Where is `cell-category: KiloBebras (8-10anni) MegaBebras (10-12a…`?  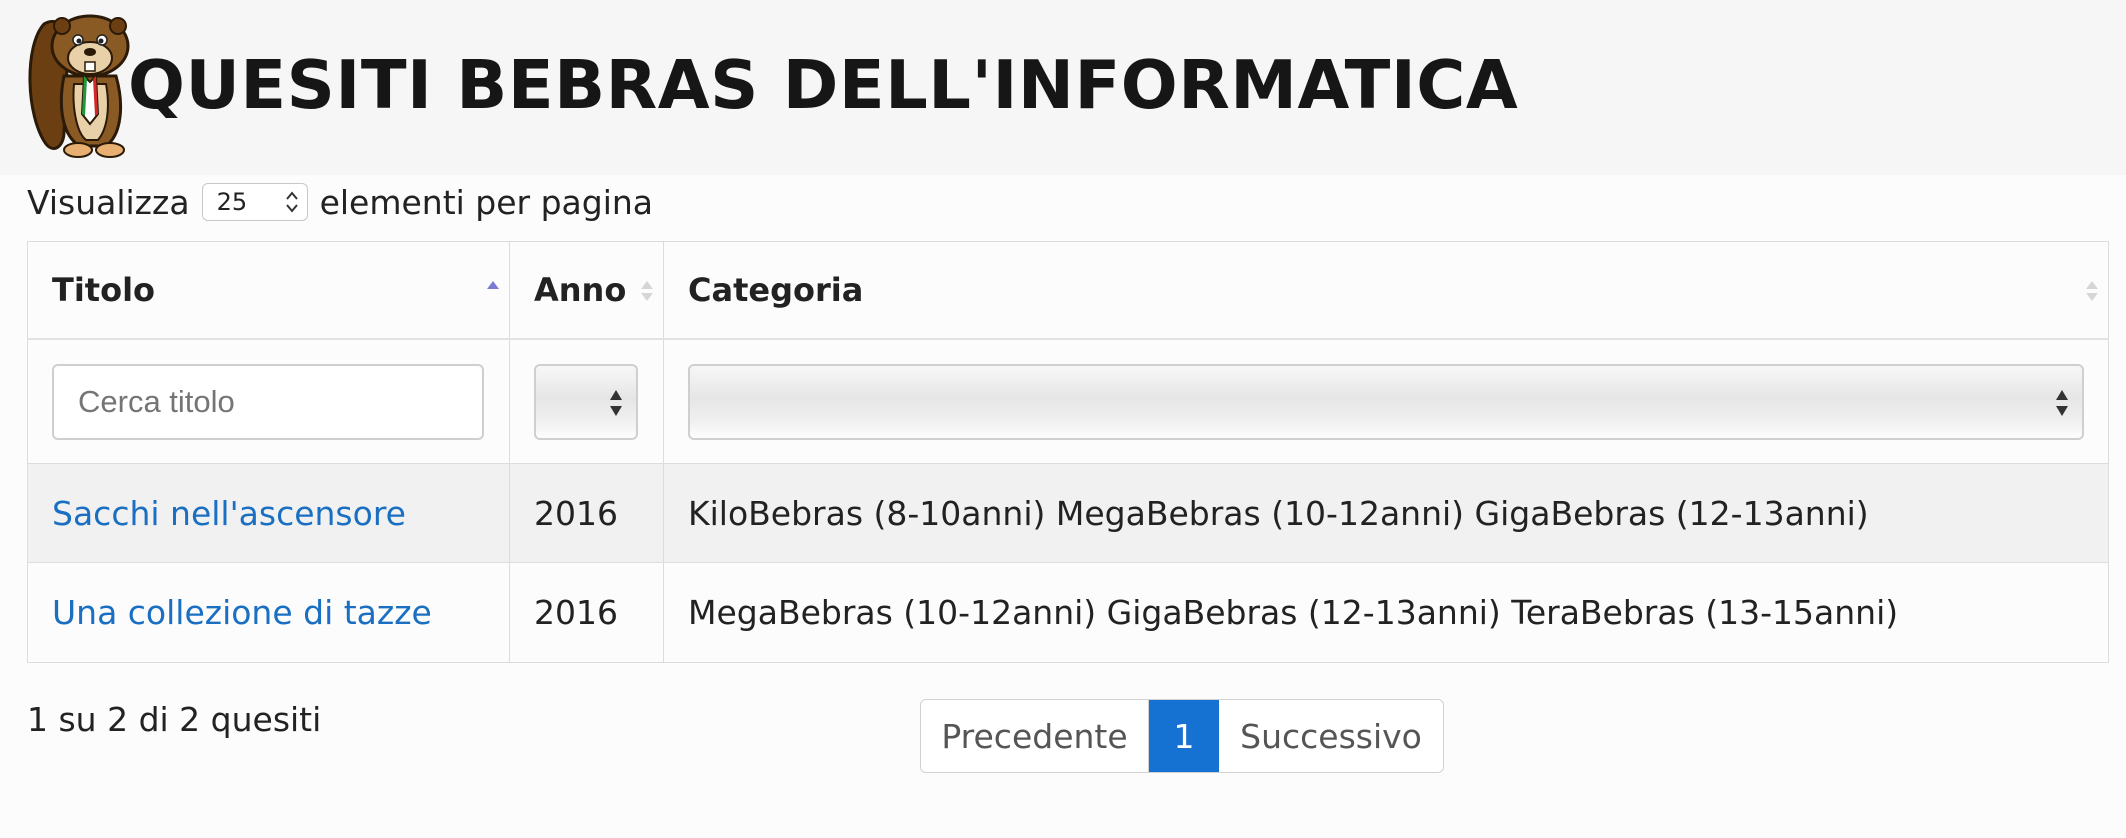 cell-category: KiloBebras (8-10anni) MegaBebras (10-12a… is located at coordinates (1278, 513).